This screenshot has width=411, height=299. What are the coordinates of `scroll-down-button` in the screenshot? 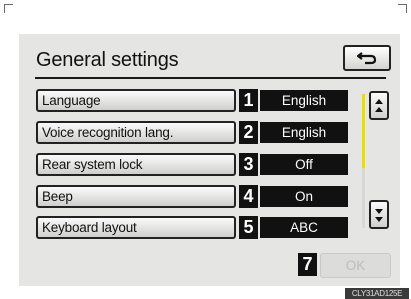 It's located at (379, 214).